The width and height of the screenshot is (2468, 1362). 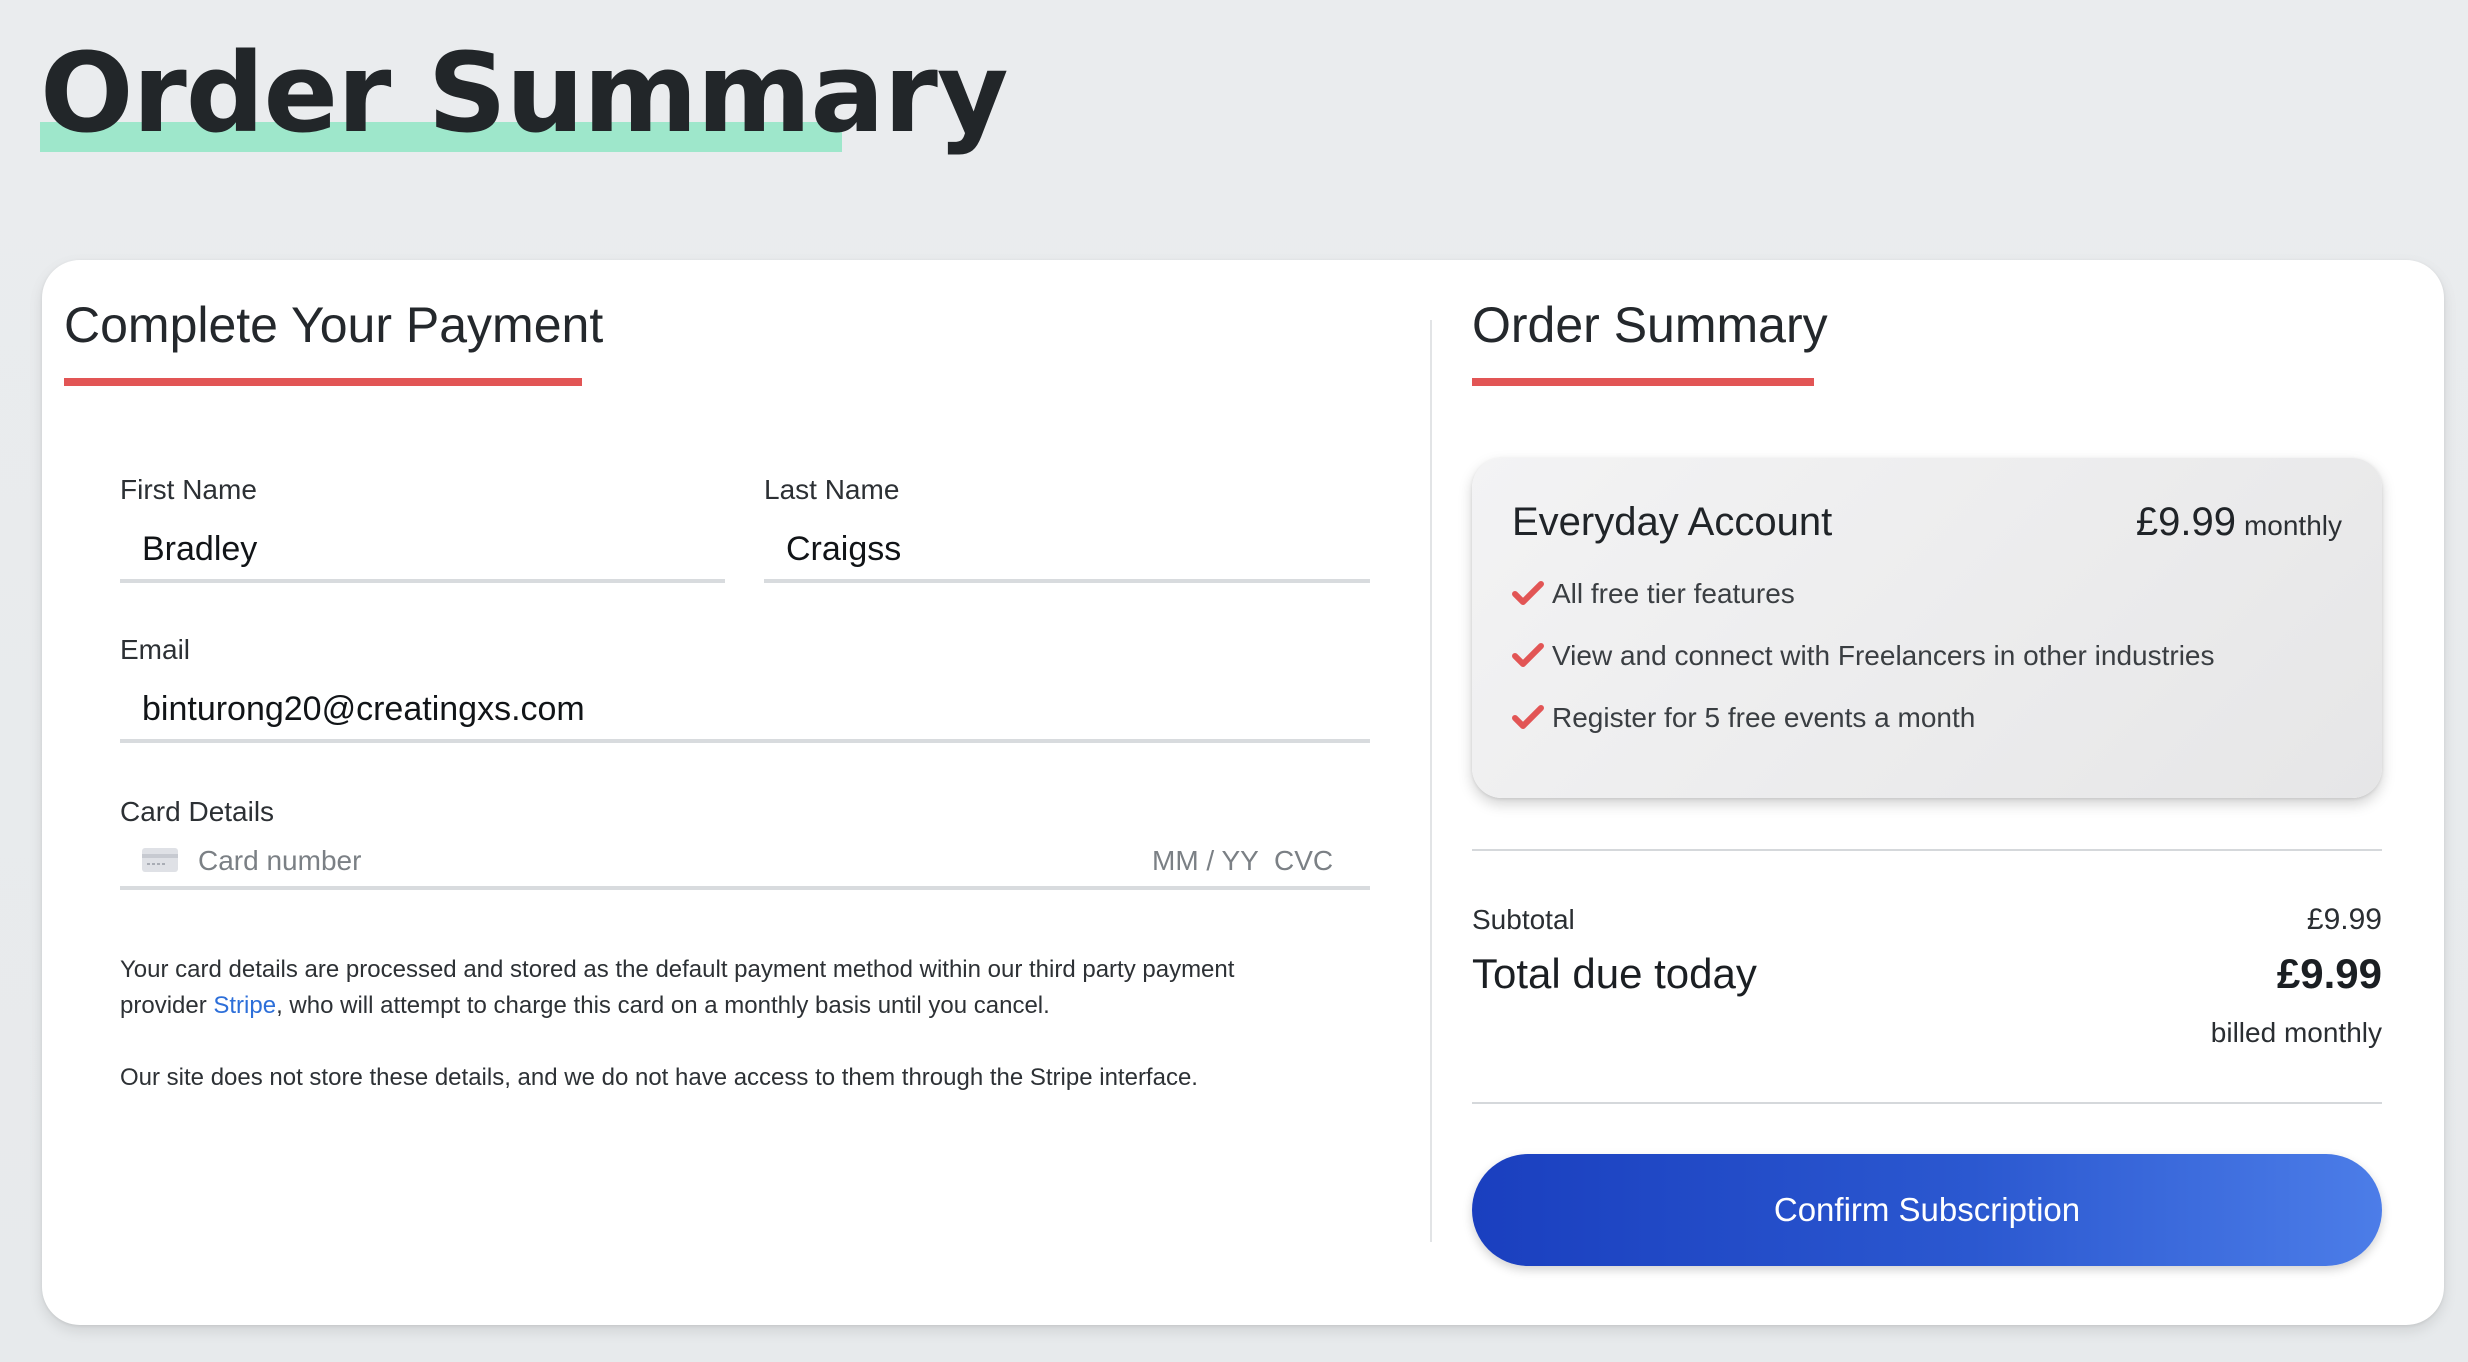 I want to click on plan-feature: All free tier features, so click(x=1653, y=594).